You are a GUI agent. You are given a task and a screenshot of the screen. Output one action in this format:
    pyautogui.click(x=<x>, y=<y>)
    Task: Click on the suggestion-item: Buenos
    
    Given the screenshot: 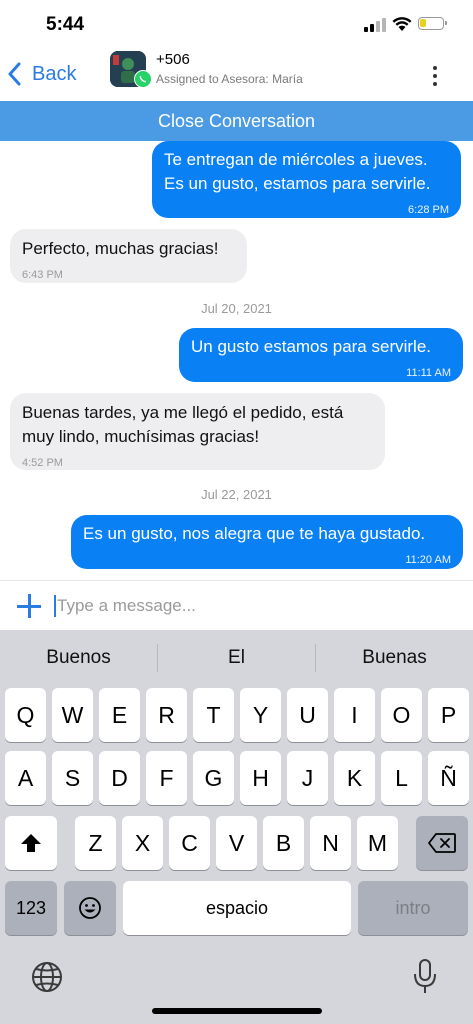 What is the action you would take?
    pyautogui.click(x=78, y=658)
    